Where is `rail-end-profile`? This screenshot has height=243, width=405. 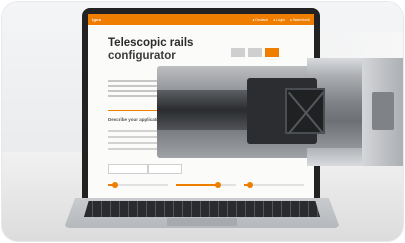
rail-end-profile is located at coordinates (382, 112).